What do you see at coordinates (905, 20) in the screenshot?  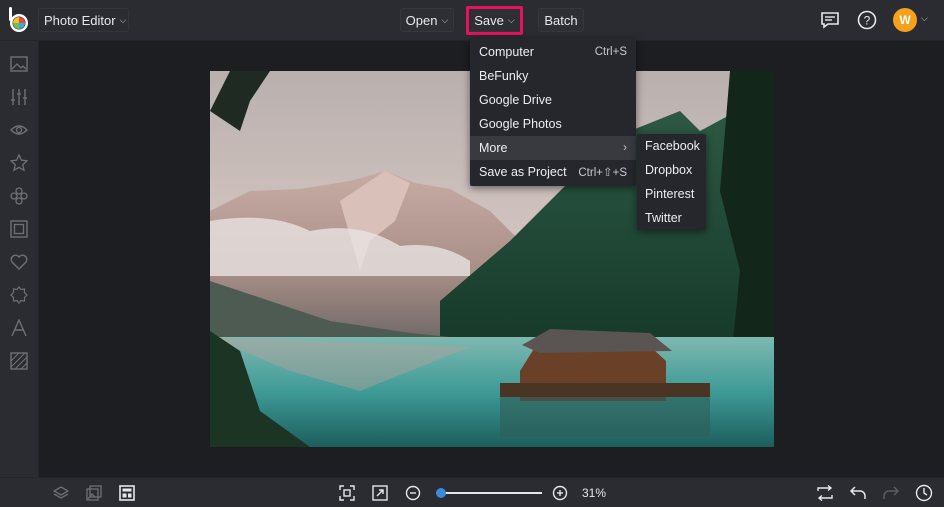 I see `avatar: W` at bounding box center [905, 20].